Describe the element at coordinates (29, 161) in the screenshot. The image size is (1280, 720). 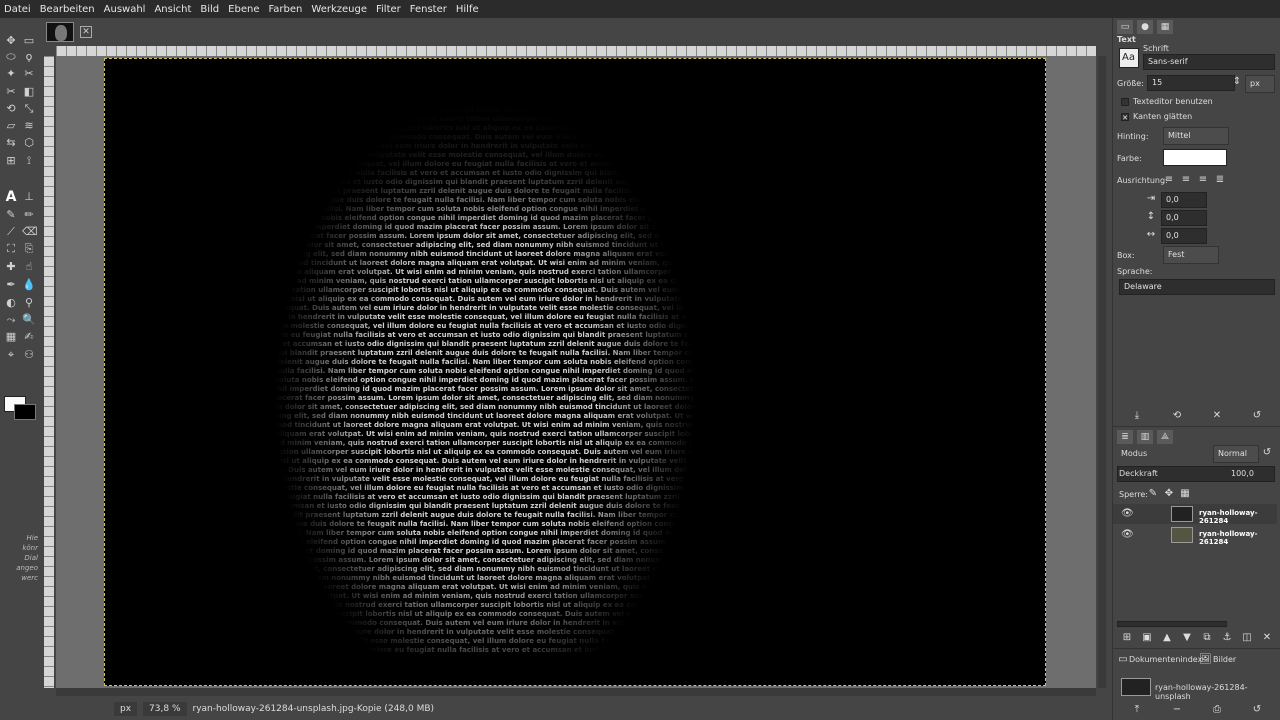
I see `handle-transform-icon: ⟟` at that location.